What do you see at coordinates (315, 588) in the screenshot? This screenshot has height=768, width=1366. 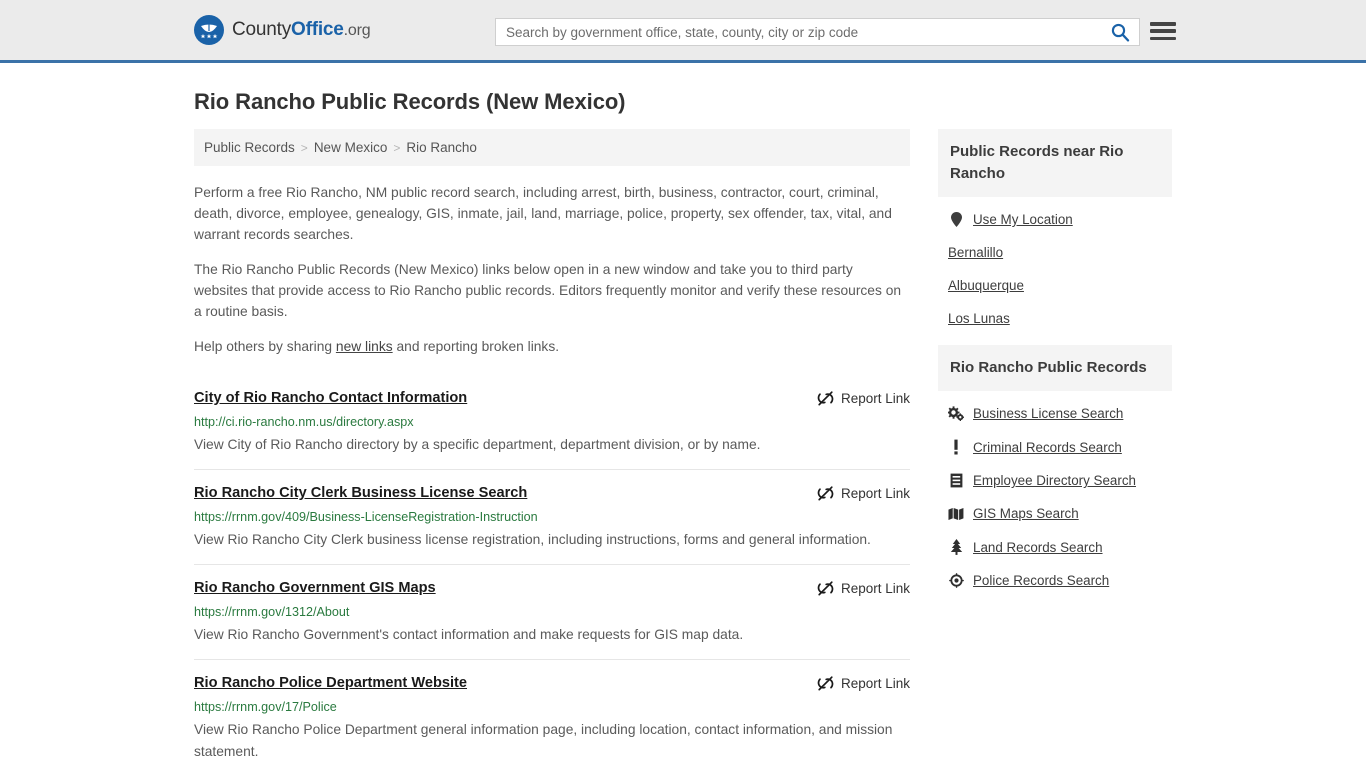 I see `result-title-link: Rio Rancho Government GIS Maps` at bounding box center [315, 588].